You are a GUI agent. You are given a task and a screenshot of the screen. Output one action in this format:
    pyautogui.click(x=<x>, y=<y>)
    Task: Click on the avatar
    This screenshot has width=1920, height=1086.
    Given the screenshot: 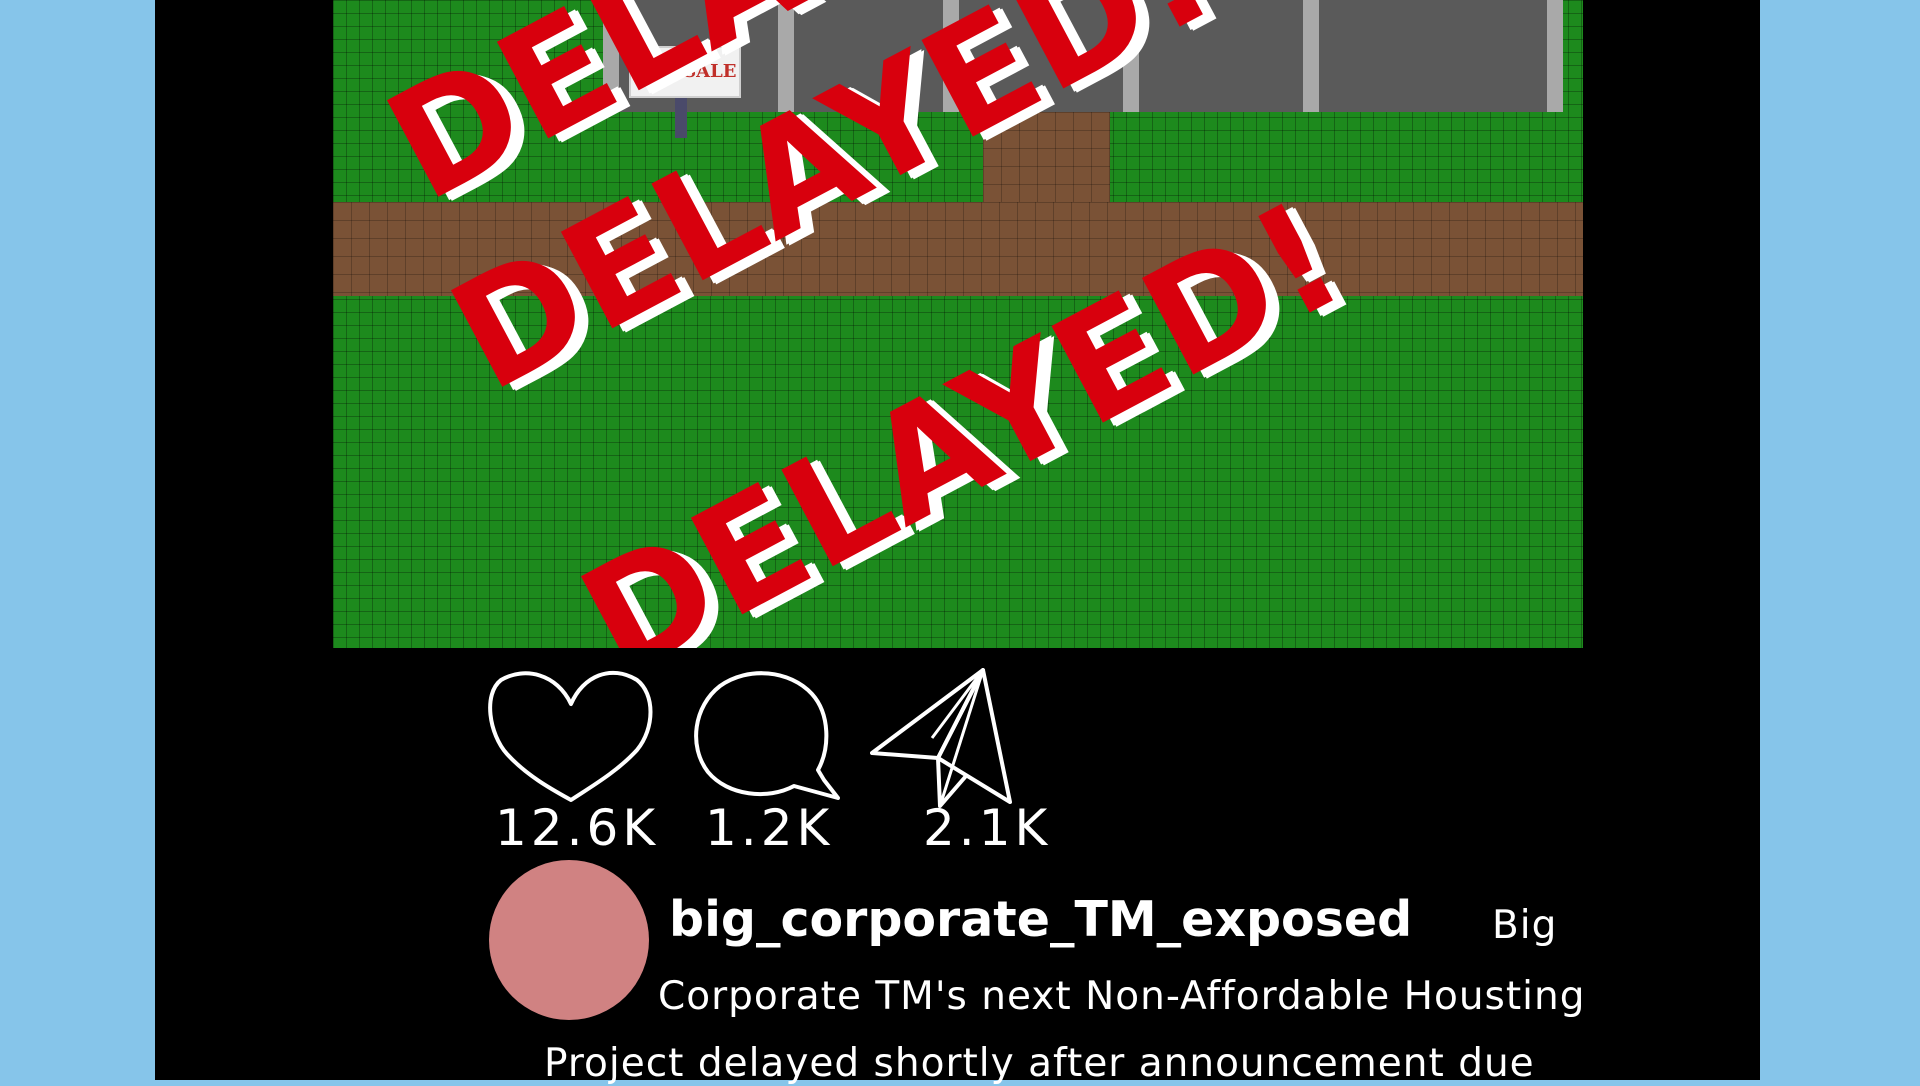 What is the action you would take?
    pyautogui.click(x=569, y=940)
    